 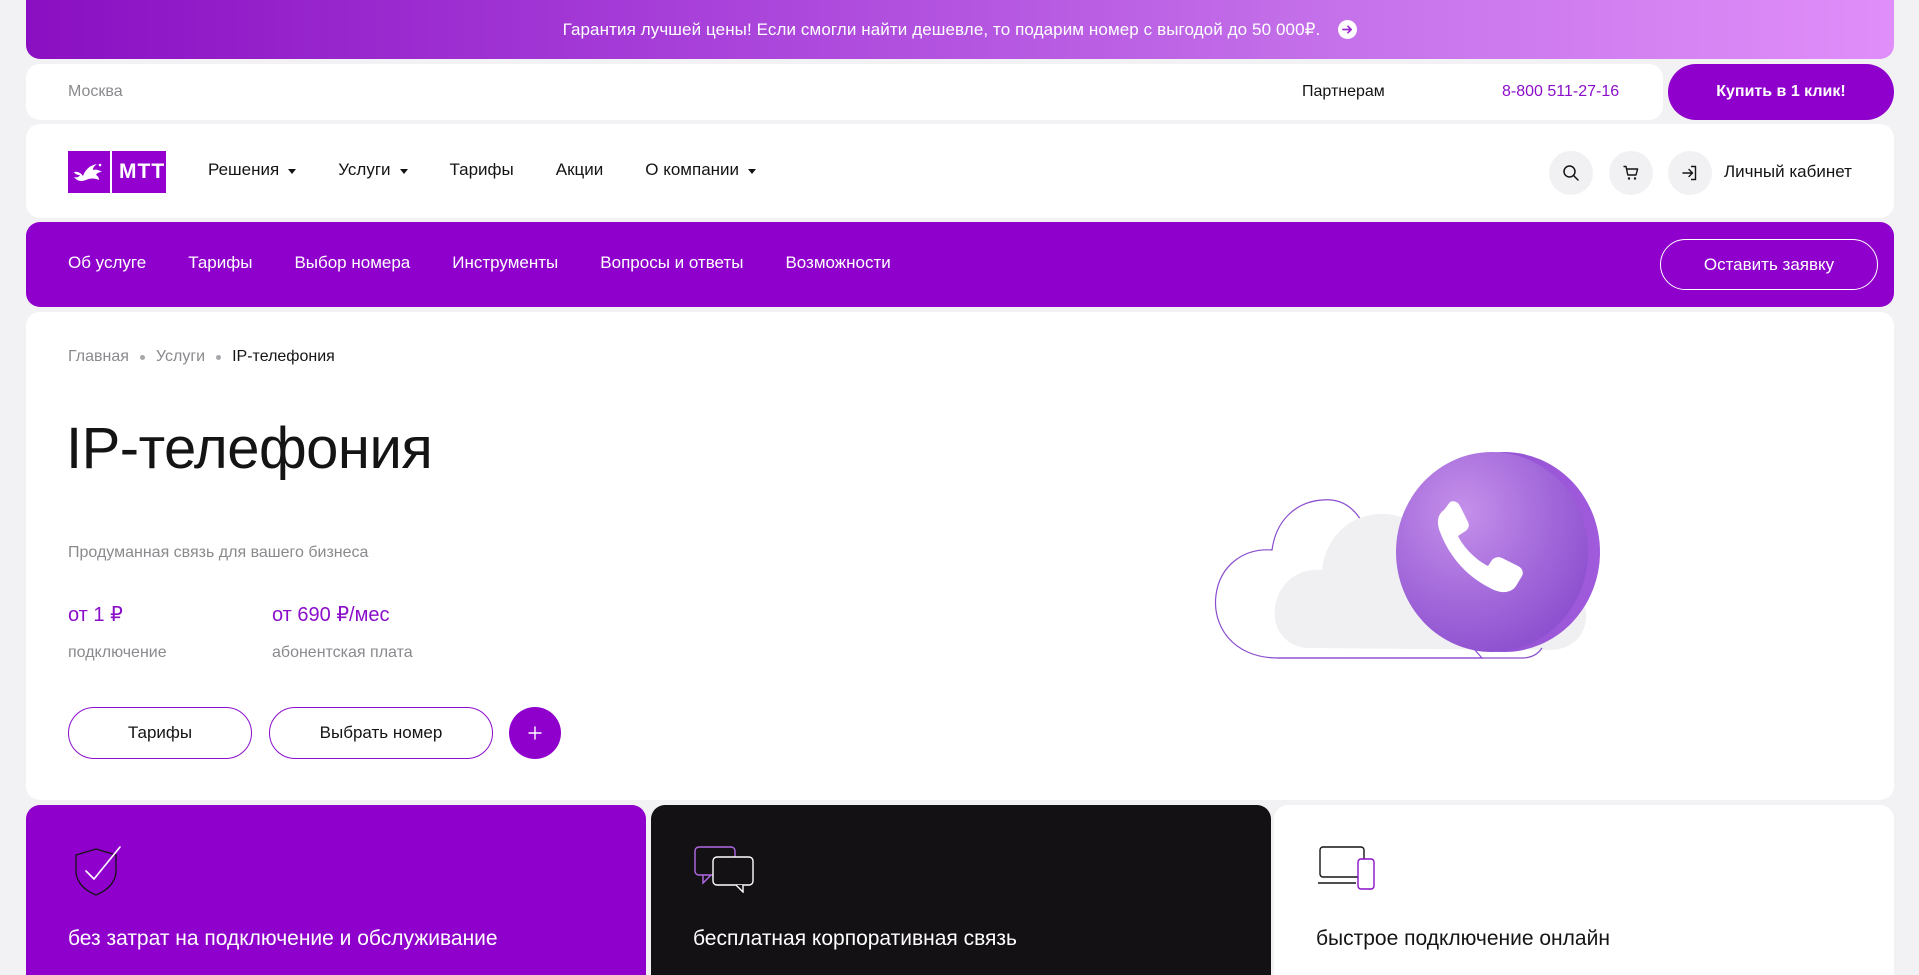 I want to click on page-subtitle: Продуманная связь для вашего бизнеса, so click(x=218, y=552).